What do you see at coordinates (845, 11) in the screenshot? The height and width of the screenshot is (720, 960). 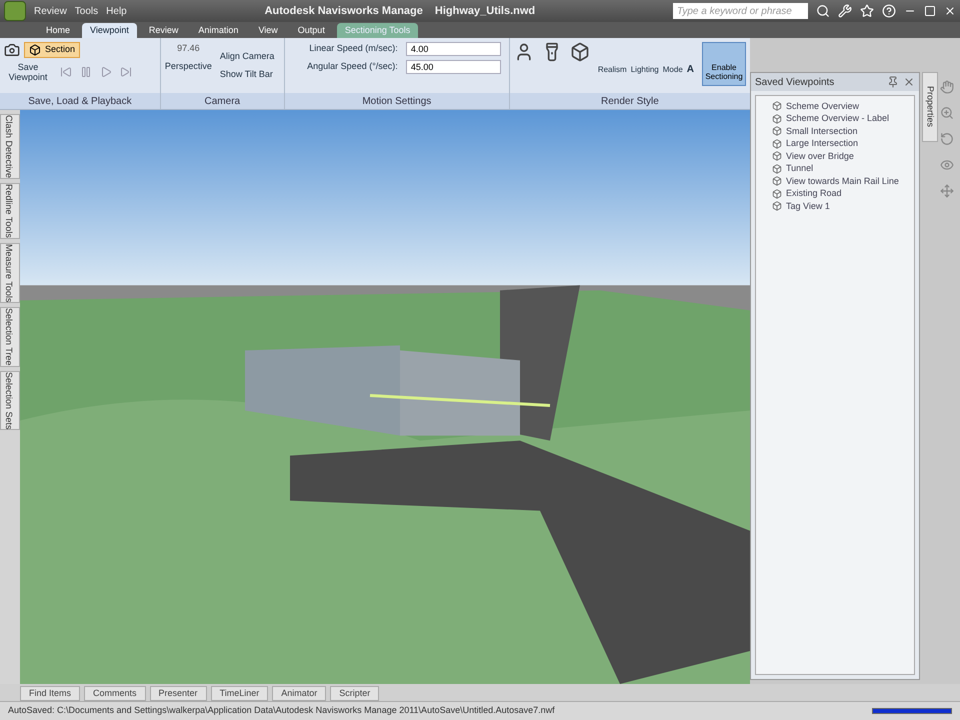 I see `wrench-icon` at bounding box center [845, 11].